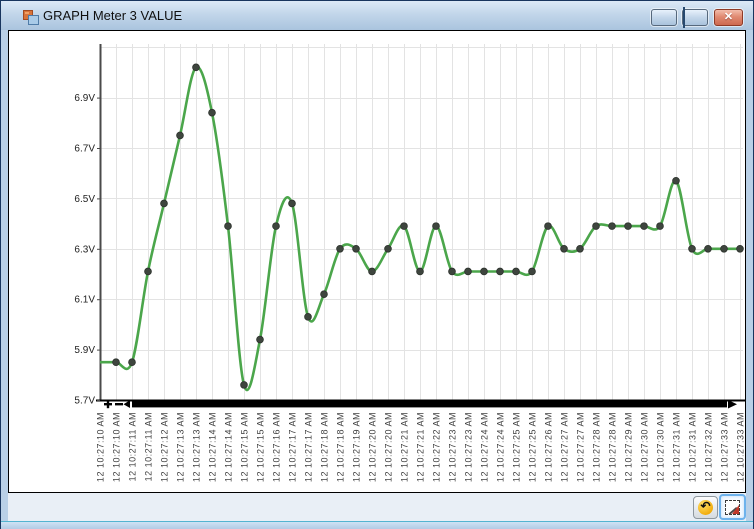  Describe the element at coordinates (377, 507) in the screenshot. I see `form-background-strip: ↶` at that location.